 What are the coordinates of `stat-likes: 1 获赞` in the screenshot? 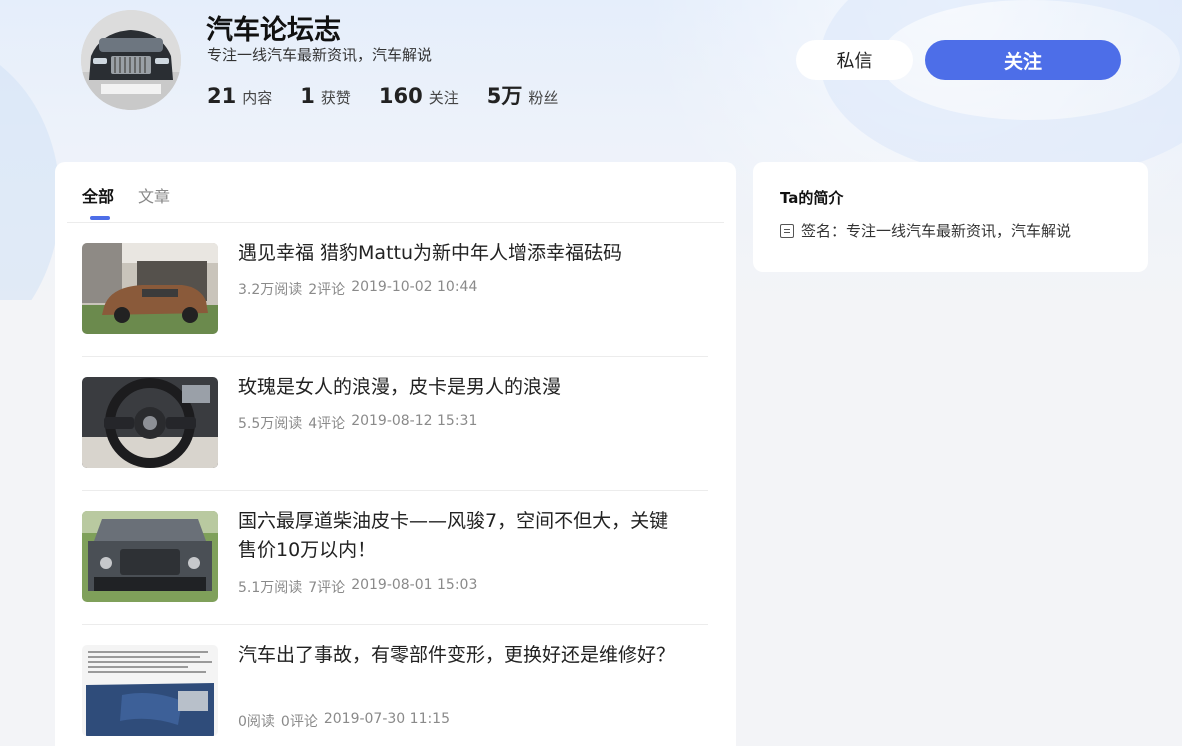 It's located at (325, 96).